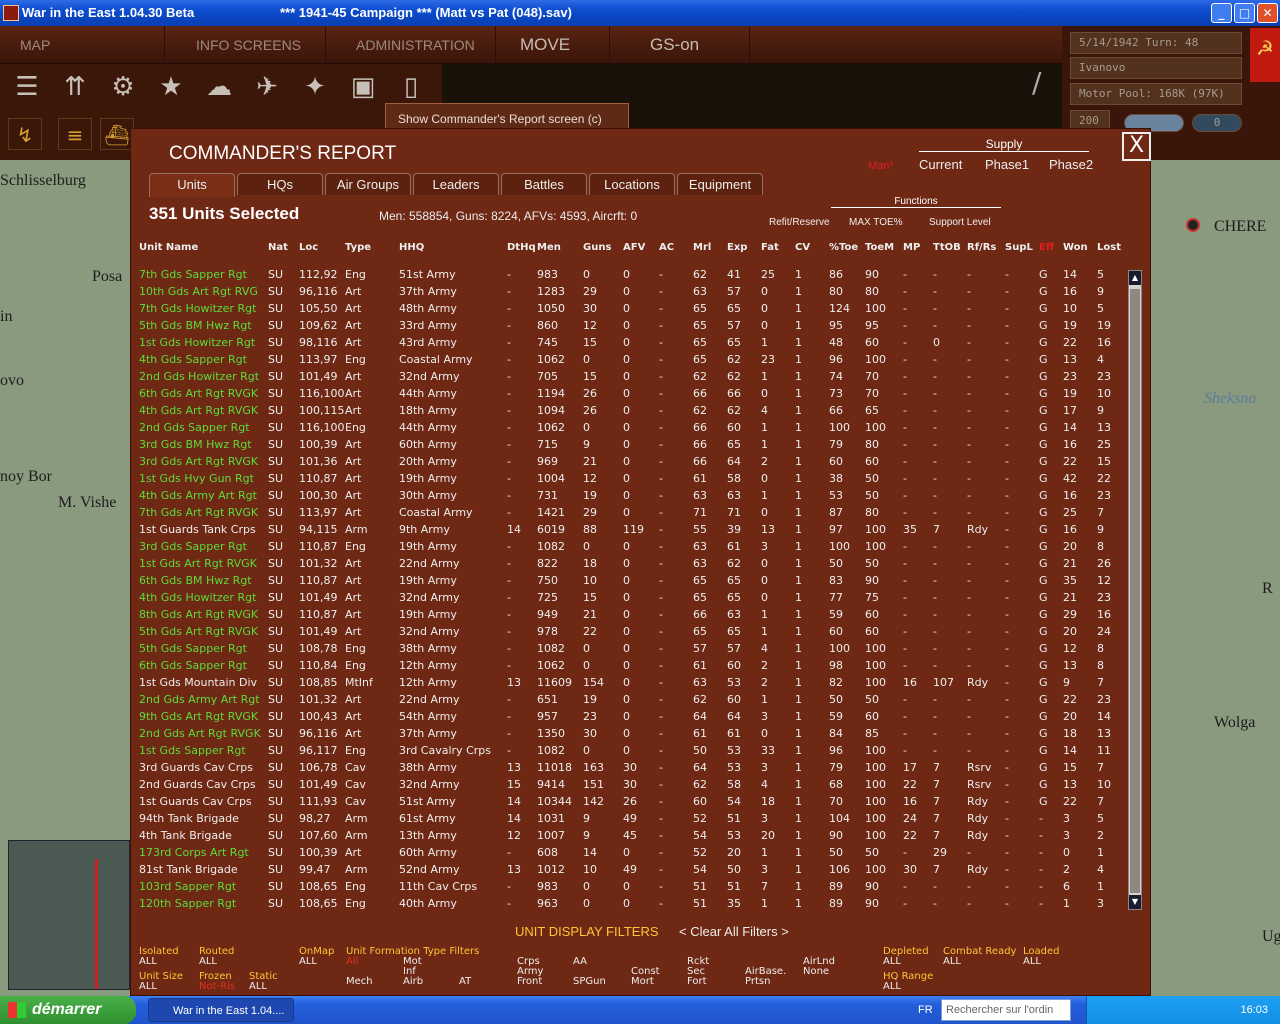  I want to click on refit-reserve-button: Refit/Reserve, so click(799, 222).